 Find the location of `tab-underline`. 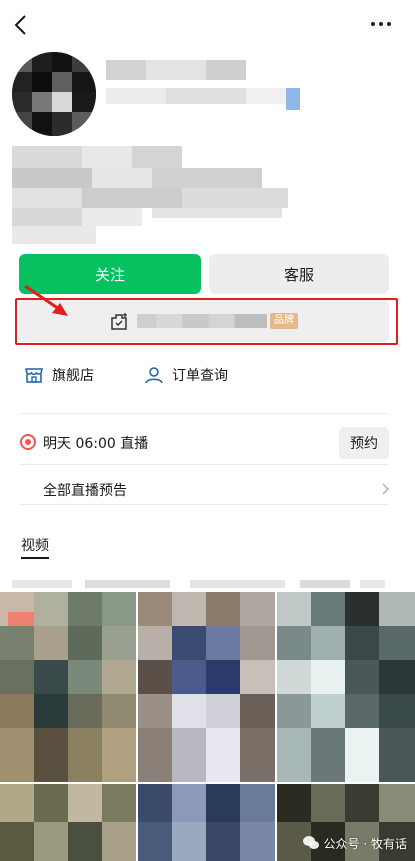

tab-underline is located at coordinates (35, 558).